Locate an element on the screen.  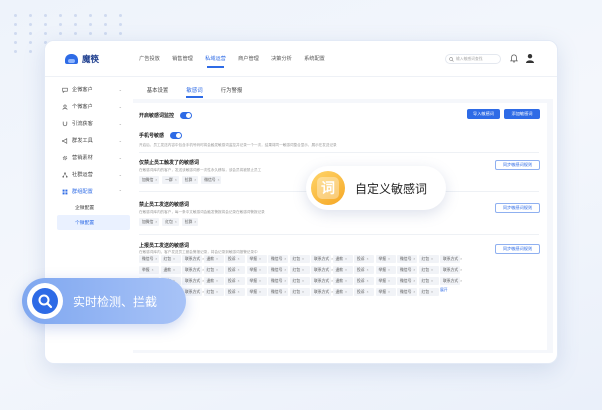
sidebar-item-personal-customers: 个微客户 ⌄ is located at coordinates (93, 106).